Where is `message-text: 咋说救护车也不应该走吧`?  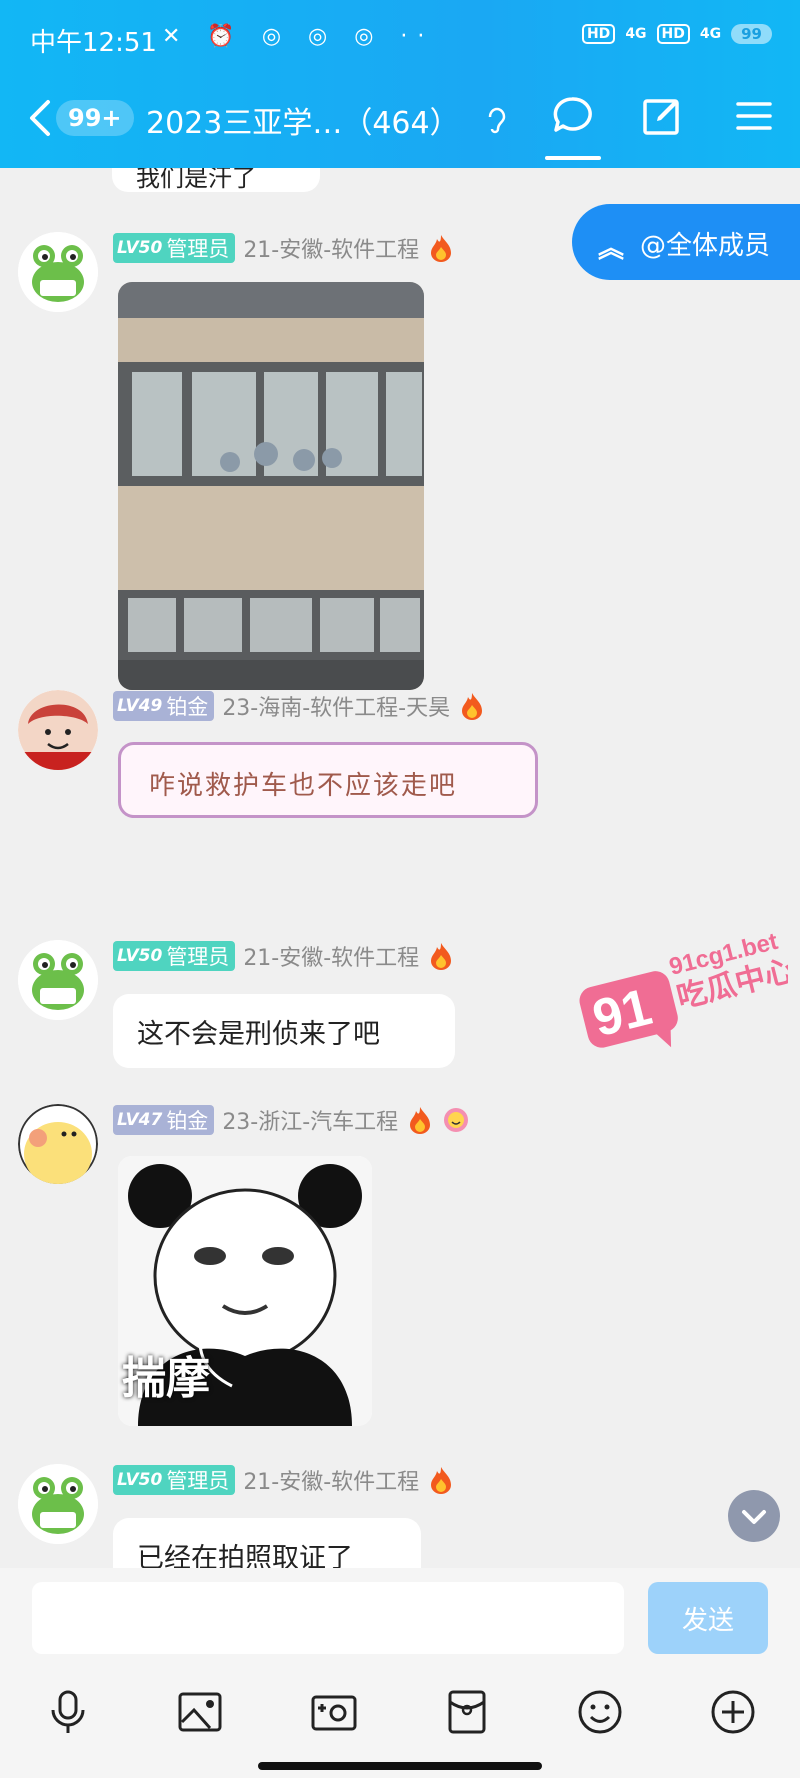
message-text: 咋说救护车也不应该走吧 is located at coordinates (303, 786).